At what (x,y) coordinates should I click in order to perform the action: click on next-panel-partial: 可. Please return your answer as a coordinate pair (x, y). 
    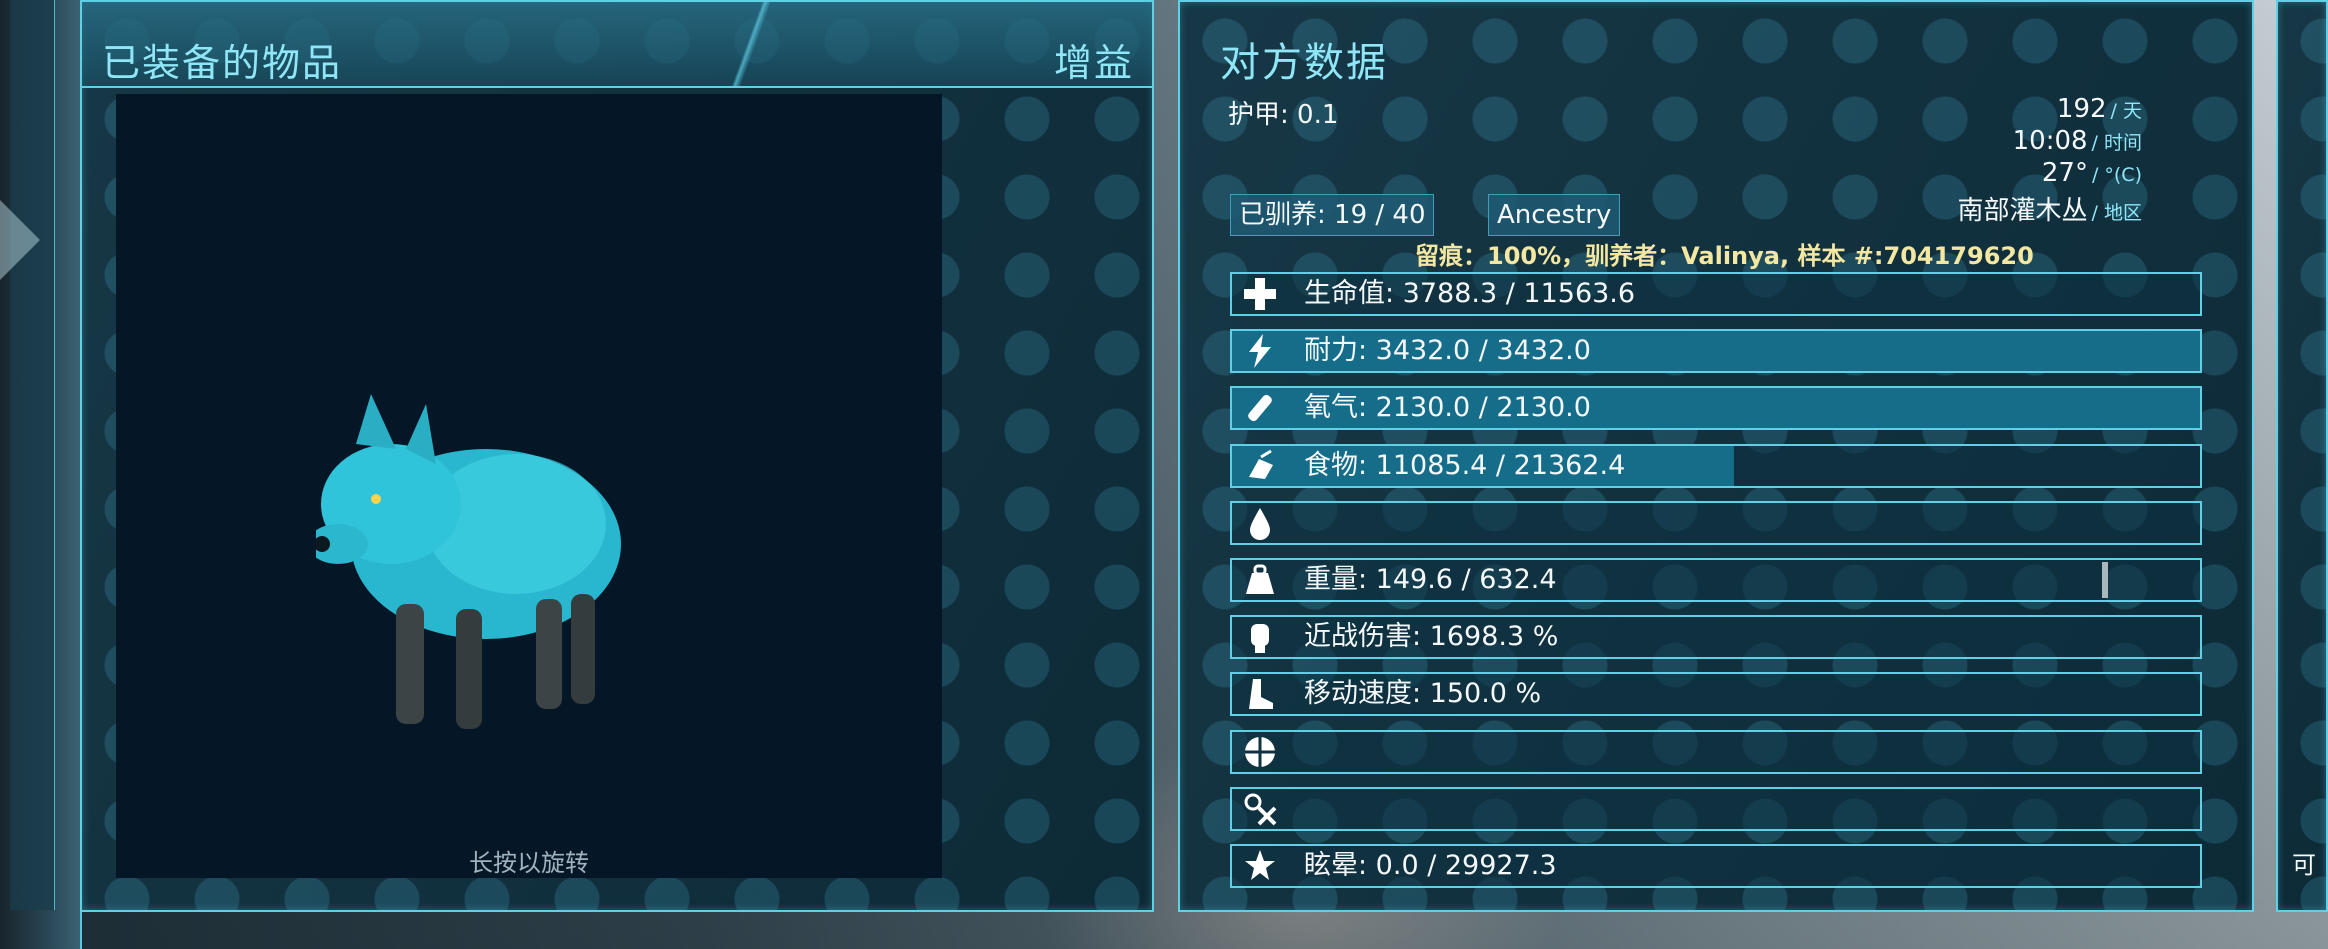
    Looking at the image, I should click on (2302, 456).